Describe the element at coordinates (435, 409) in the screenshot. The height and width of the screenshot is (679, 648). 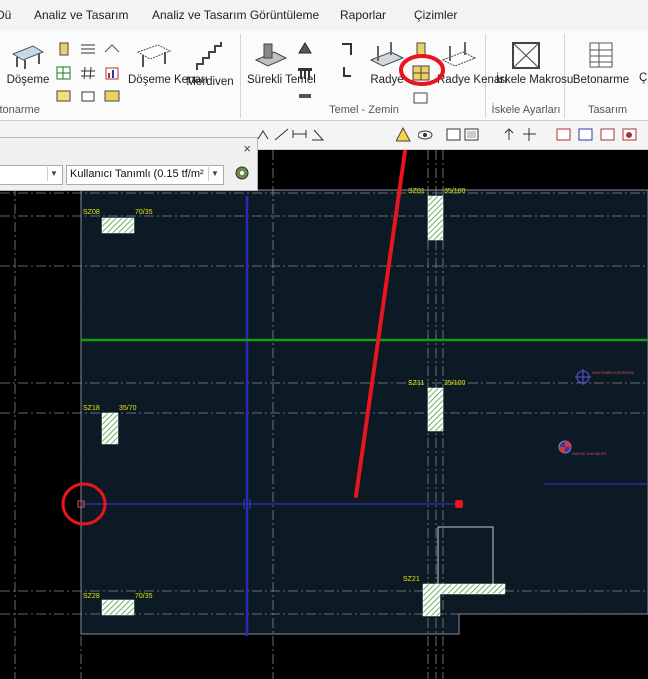
I see `column-sz11` at that location.